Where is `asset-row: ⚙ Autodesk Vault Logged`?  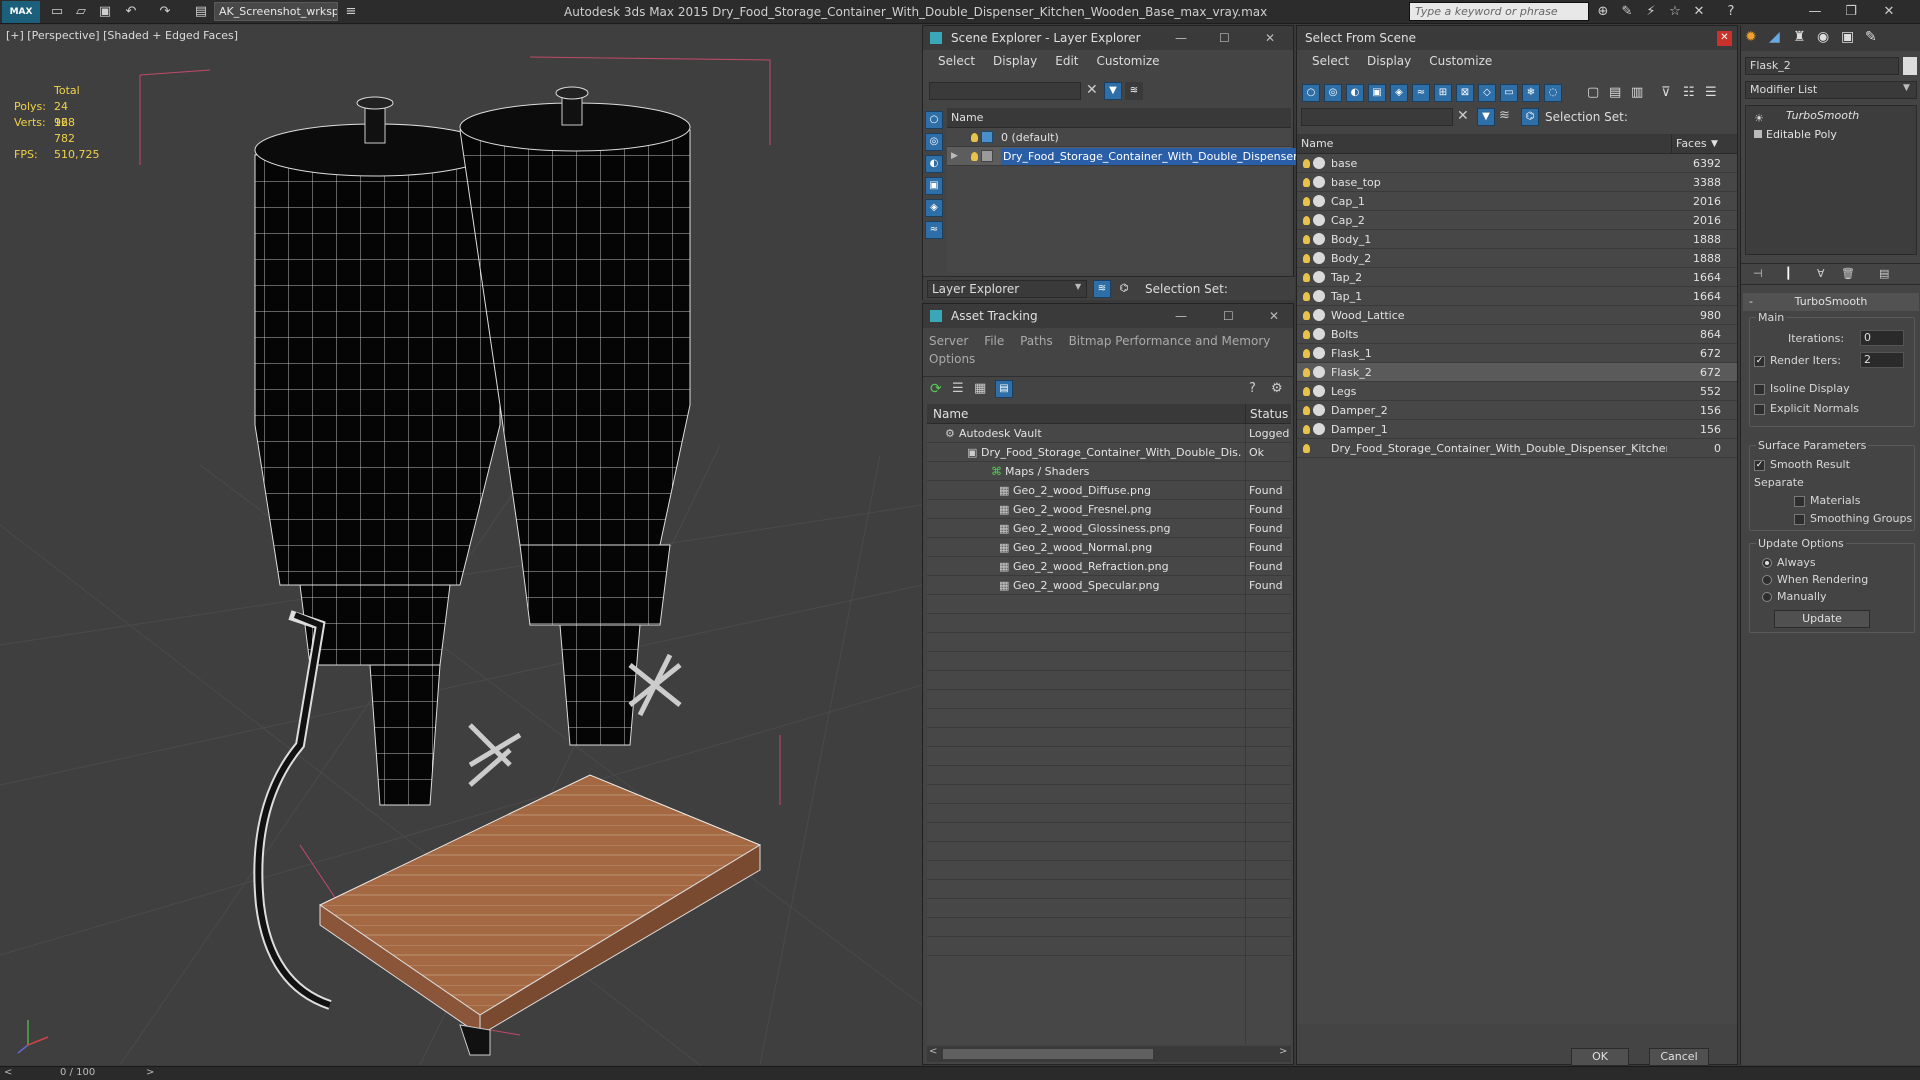 asset-row: ⚙ Autodesk Vault Logged is located at coordinates (1109, 433).